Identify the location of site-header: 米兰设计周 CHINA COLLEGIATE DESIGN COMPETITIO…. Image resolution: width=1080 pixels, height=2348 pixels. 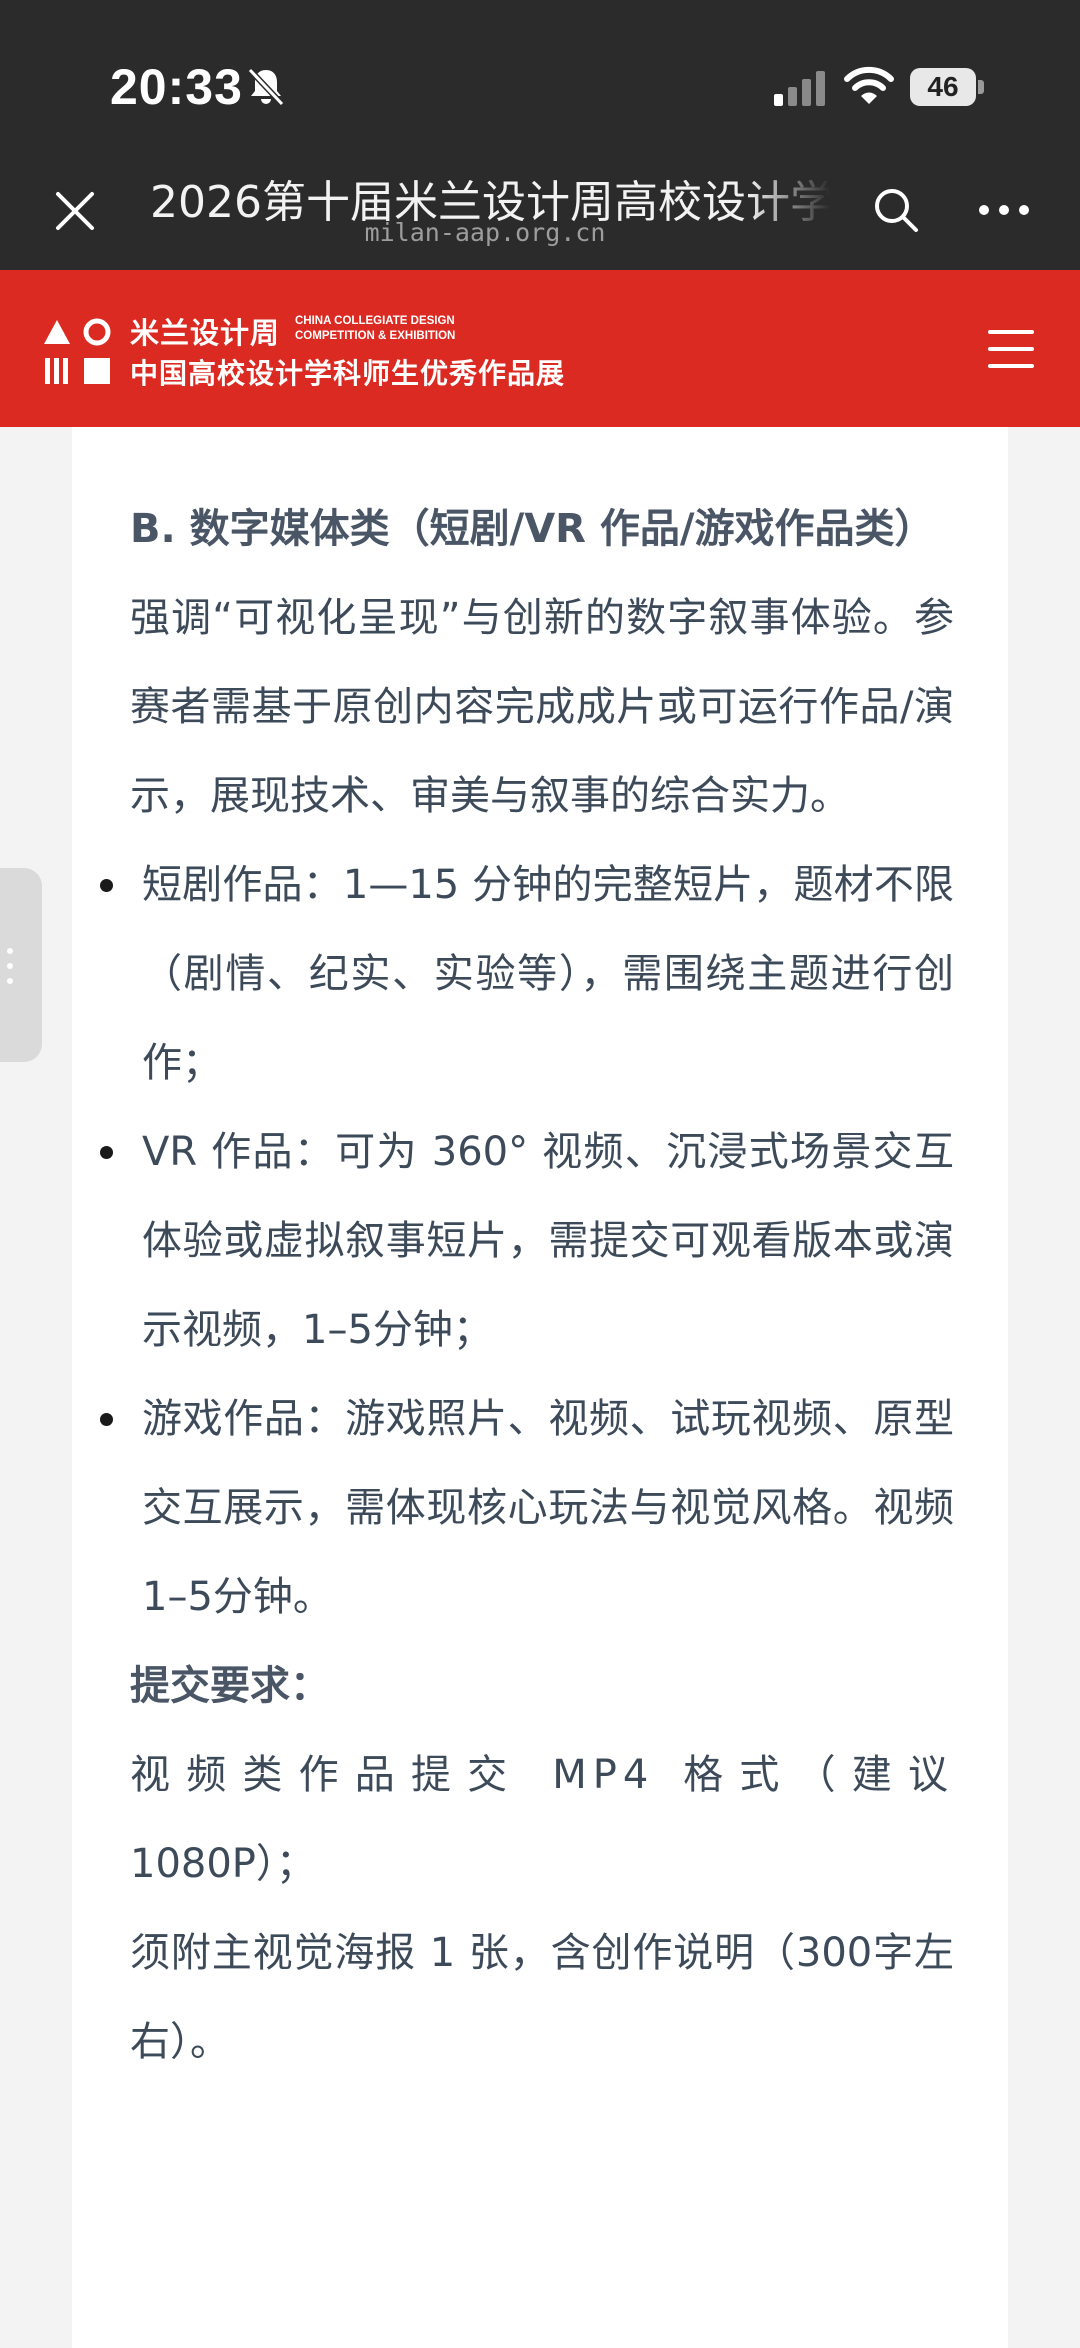
(540, 348).